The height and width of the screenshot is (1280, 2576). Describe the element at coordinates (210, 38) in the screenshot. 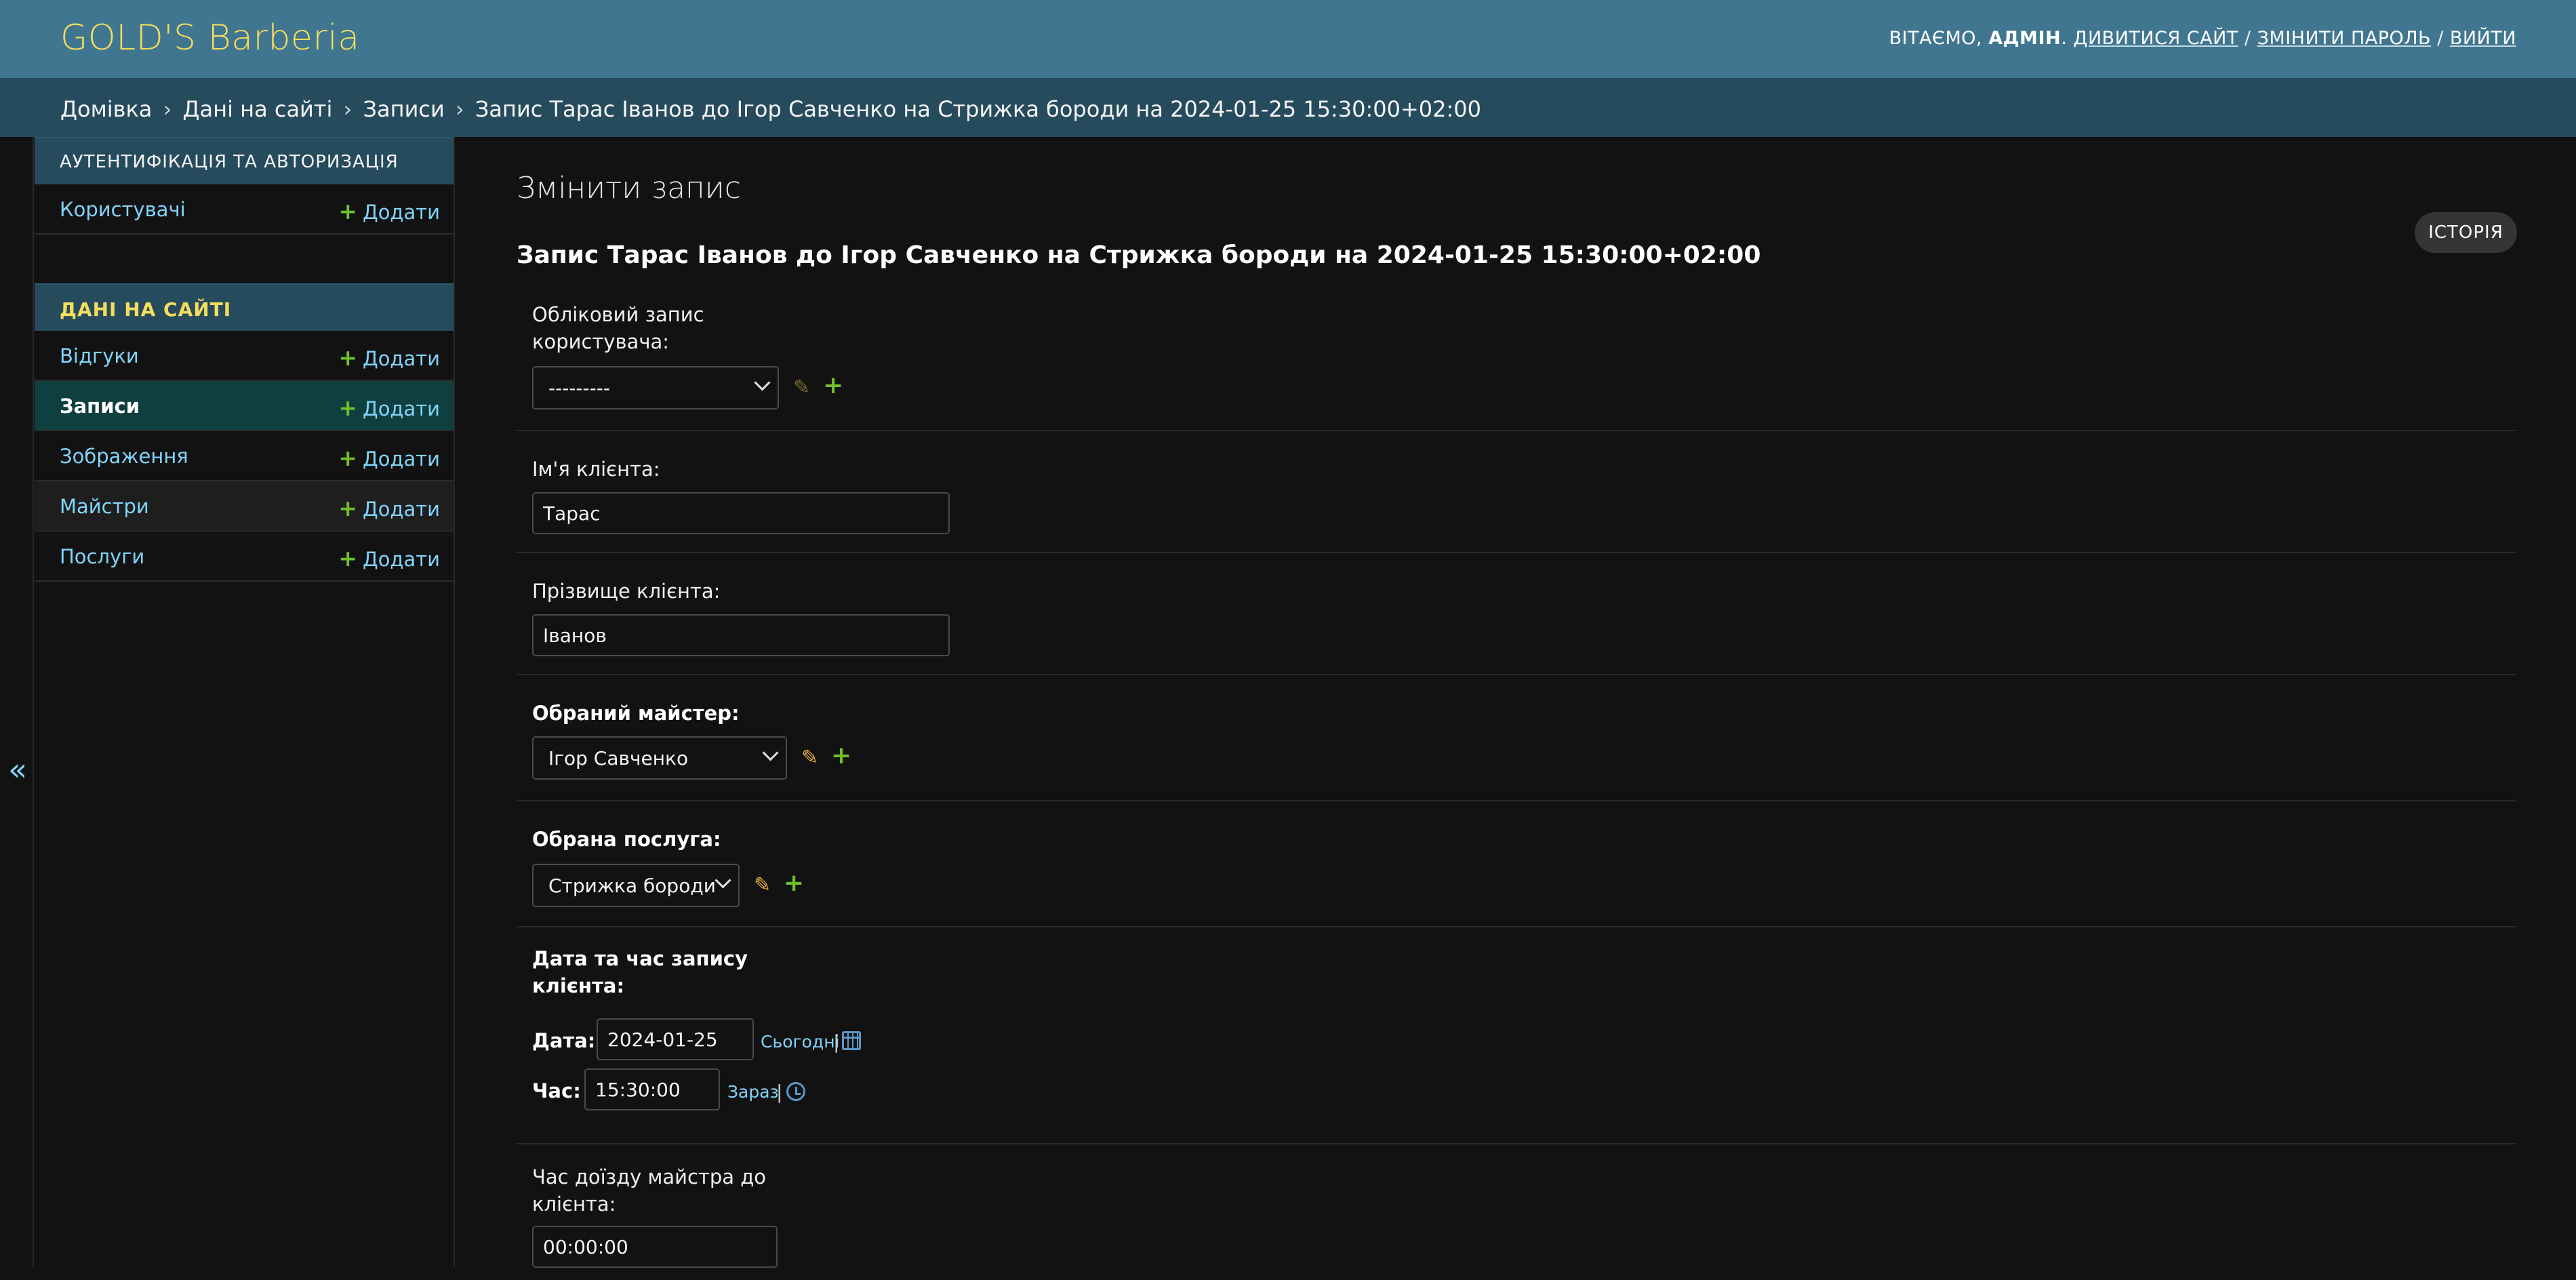

I see `site-brand: GOLD'S Barberia` at that location.